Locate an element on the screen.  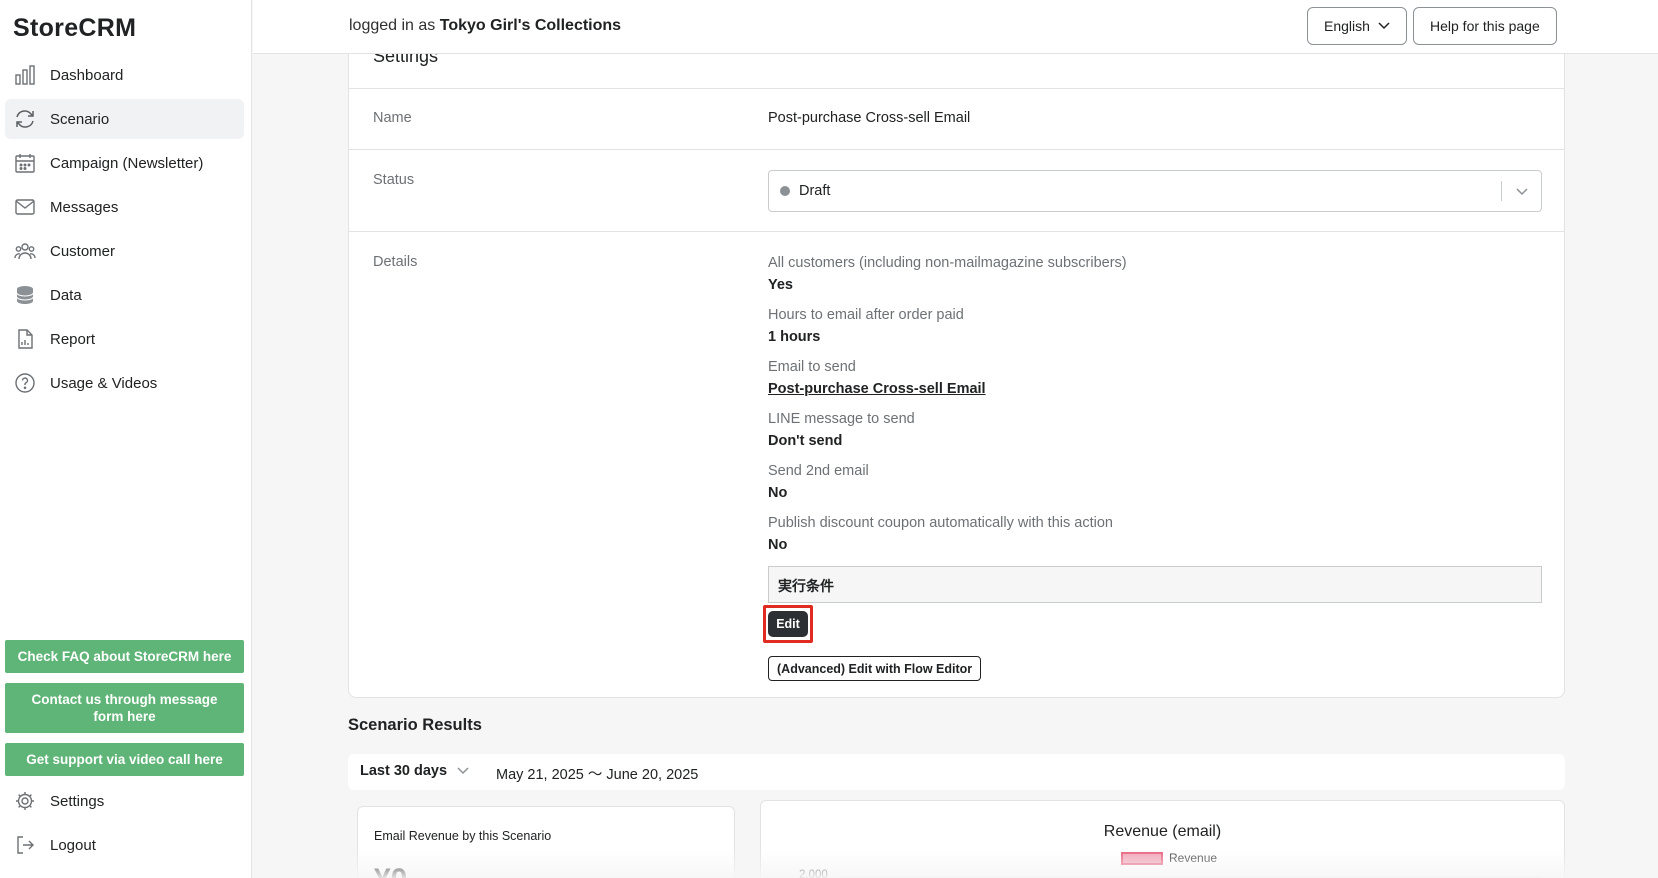
results-title: Scenario Results is located at coordinates (415, 725).